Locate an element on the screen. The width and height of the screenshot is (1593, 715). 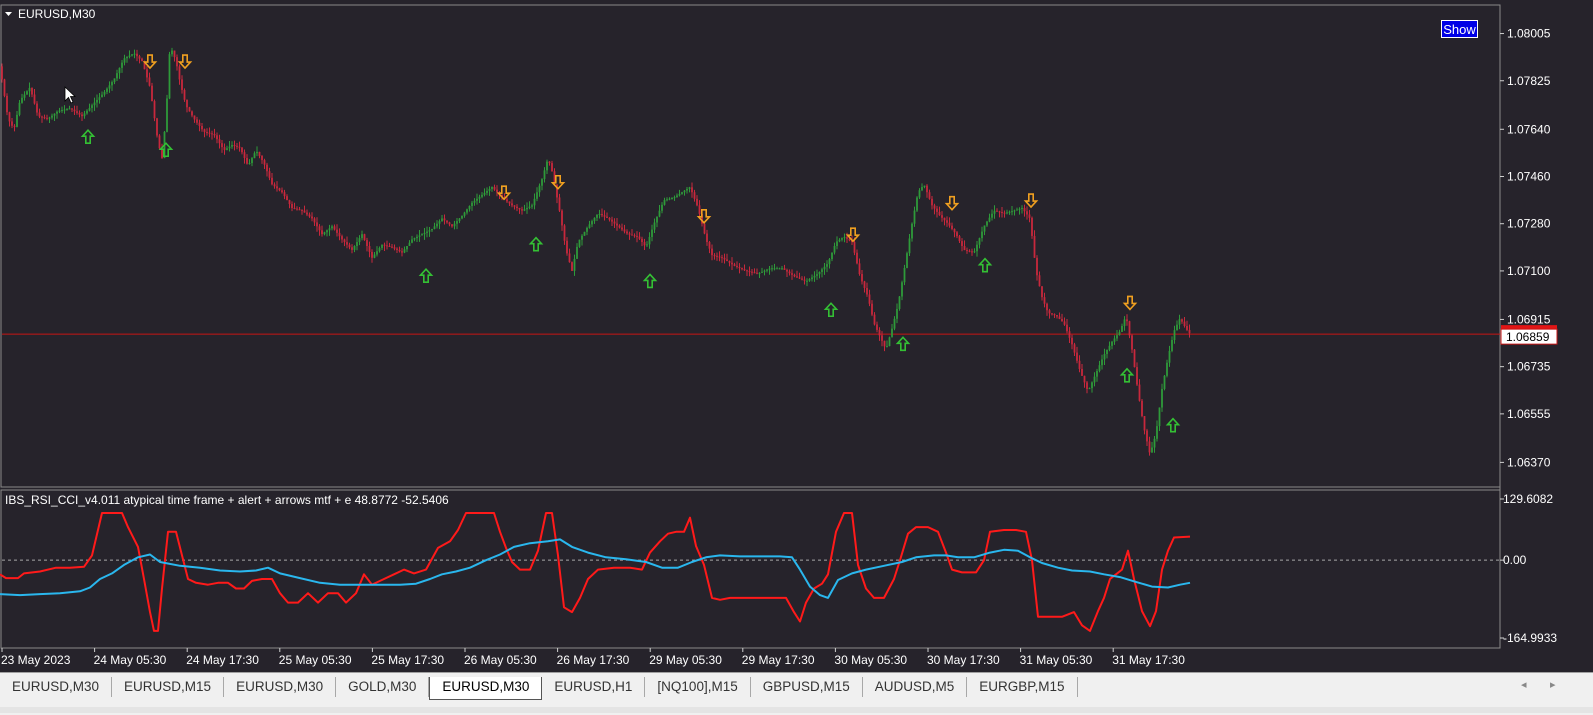
chart-menu-triangle-icon is located at coordinates (8, 14).